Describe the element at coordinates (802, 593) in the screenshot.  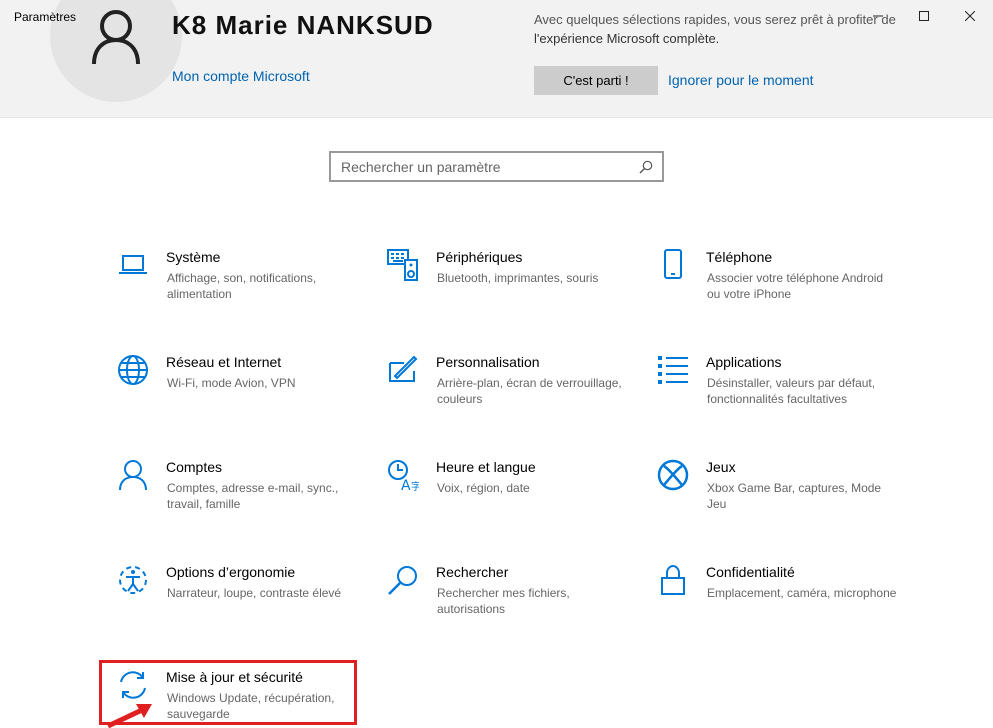
I see `tile-description: Emplacement, caméra, microphone` at that location.